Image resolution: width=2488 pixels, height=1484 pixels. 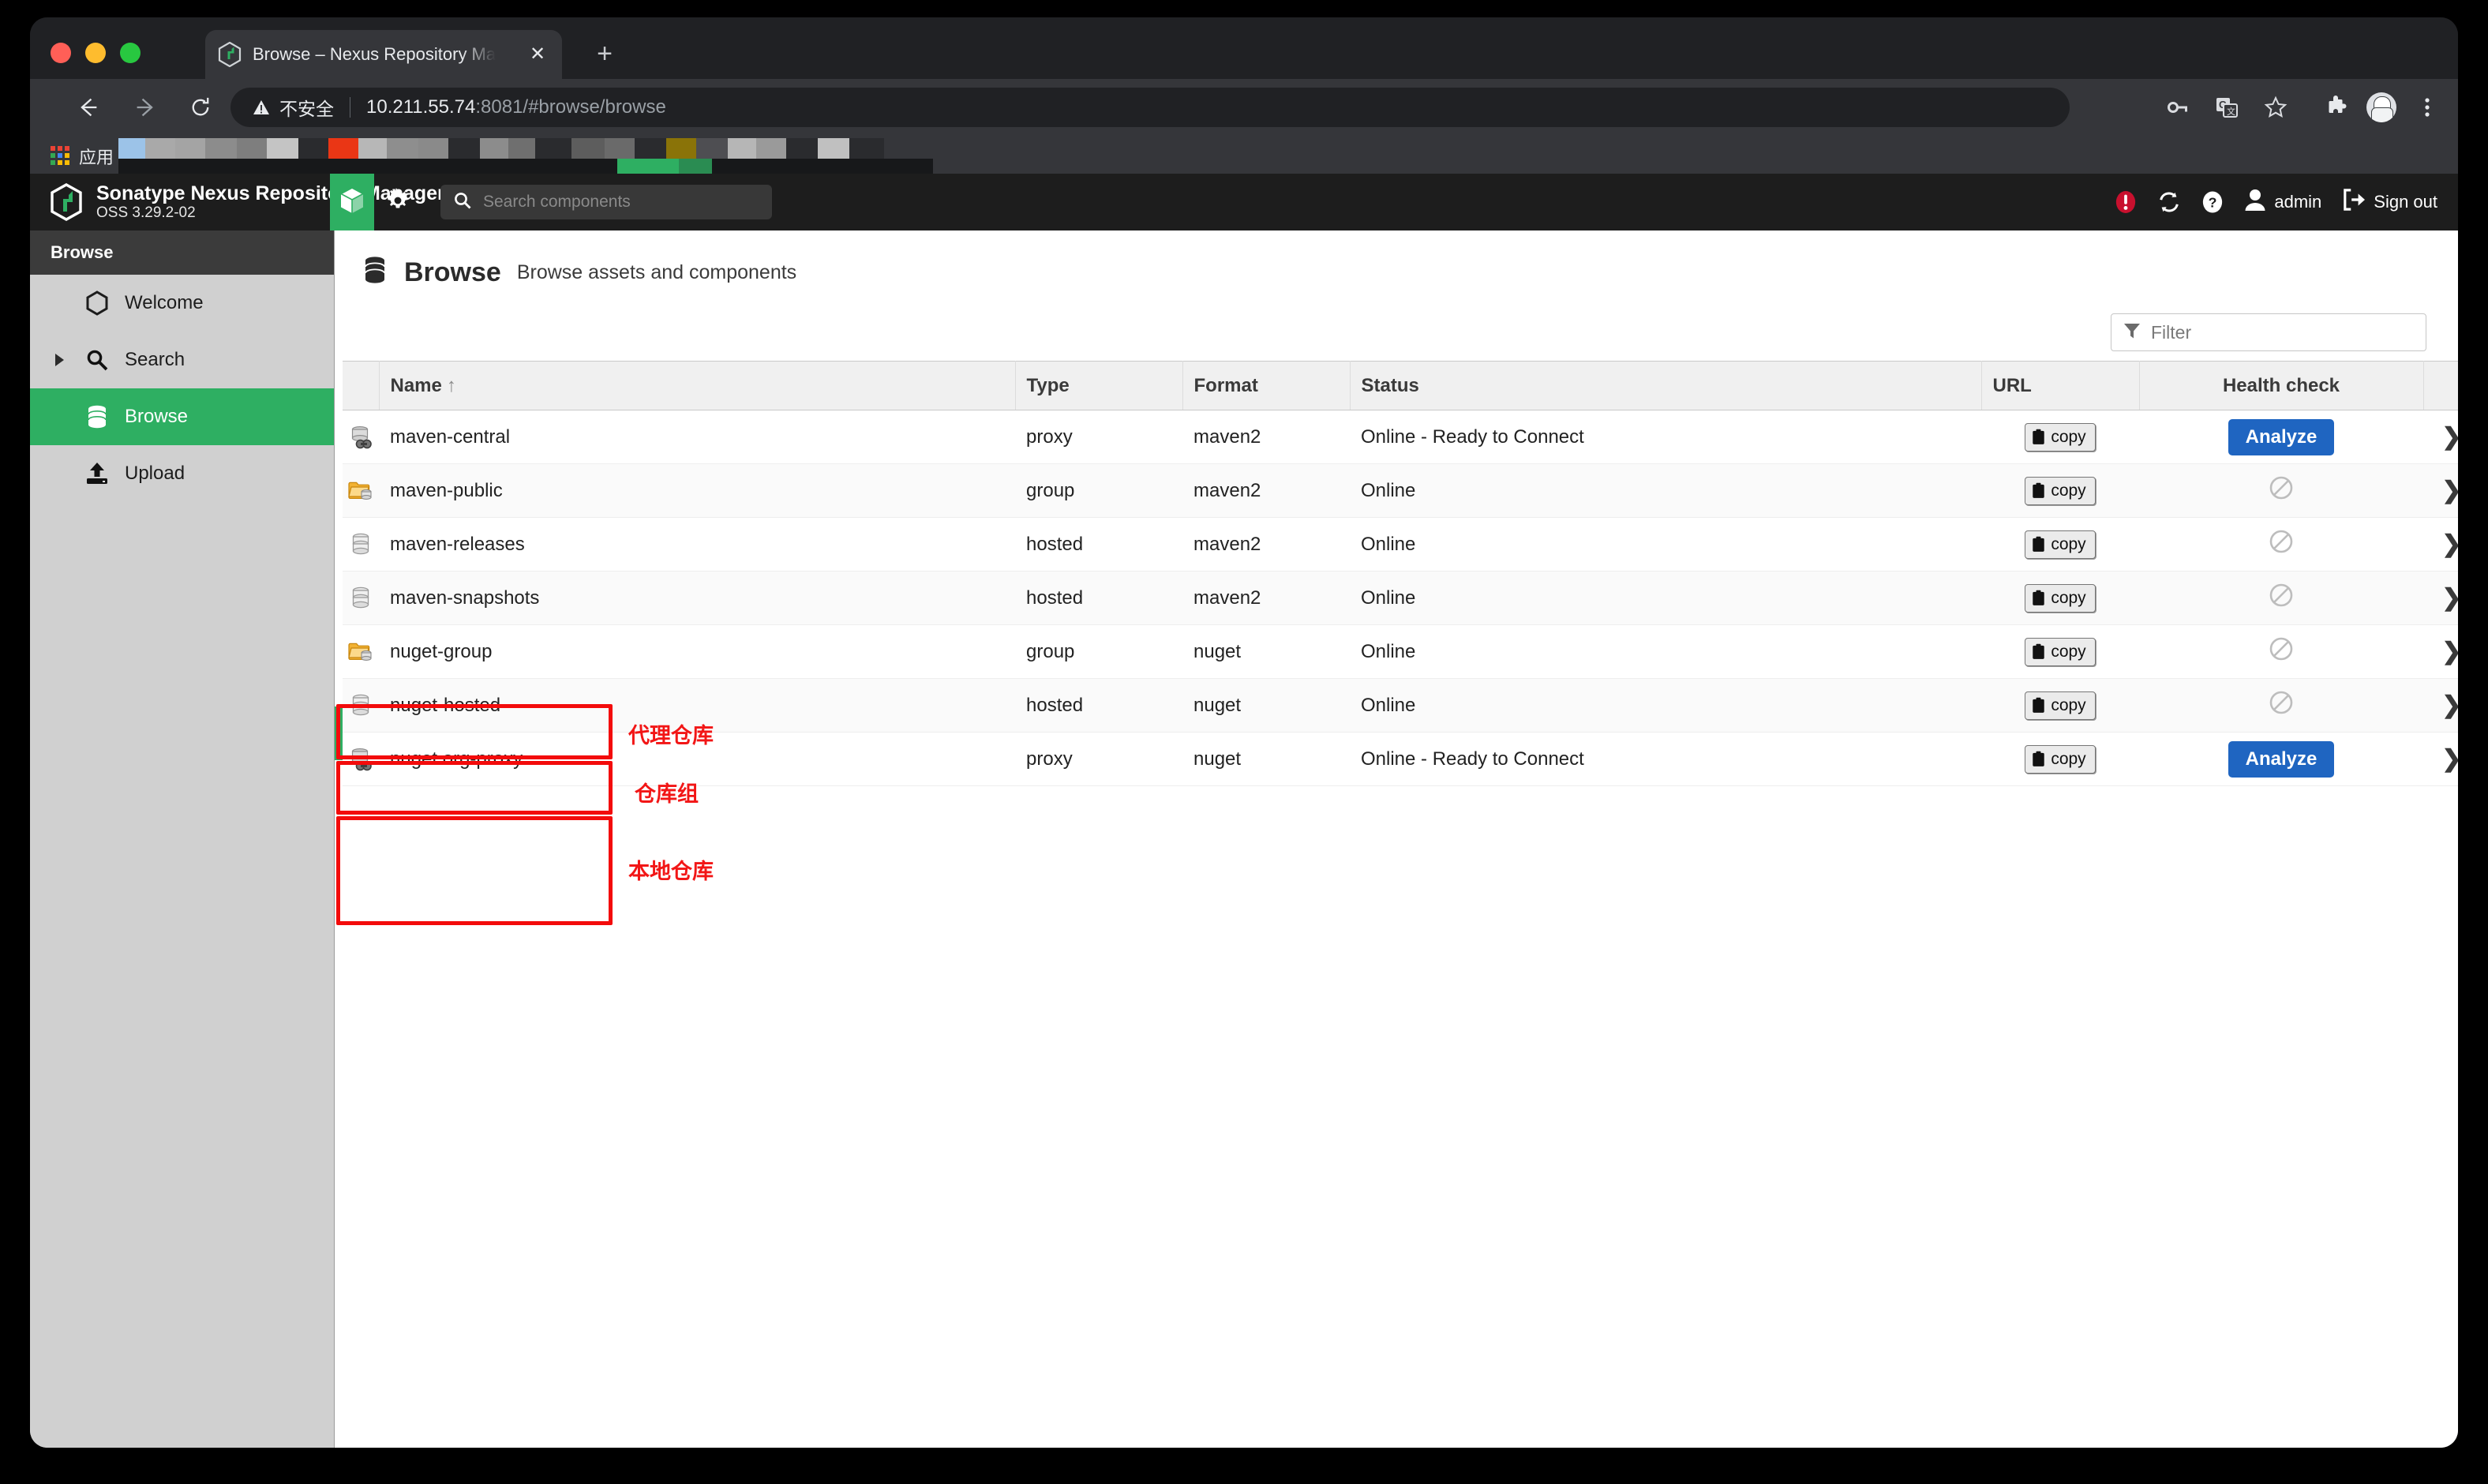 I want to click on close-icon: ✕, so click(x=537, y=54).